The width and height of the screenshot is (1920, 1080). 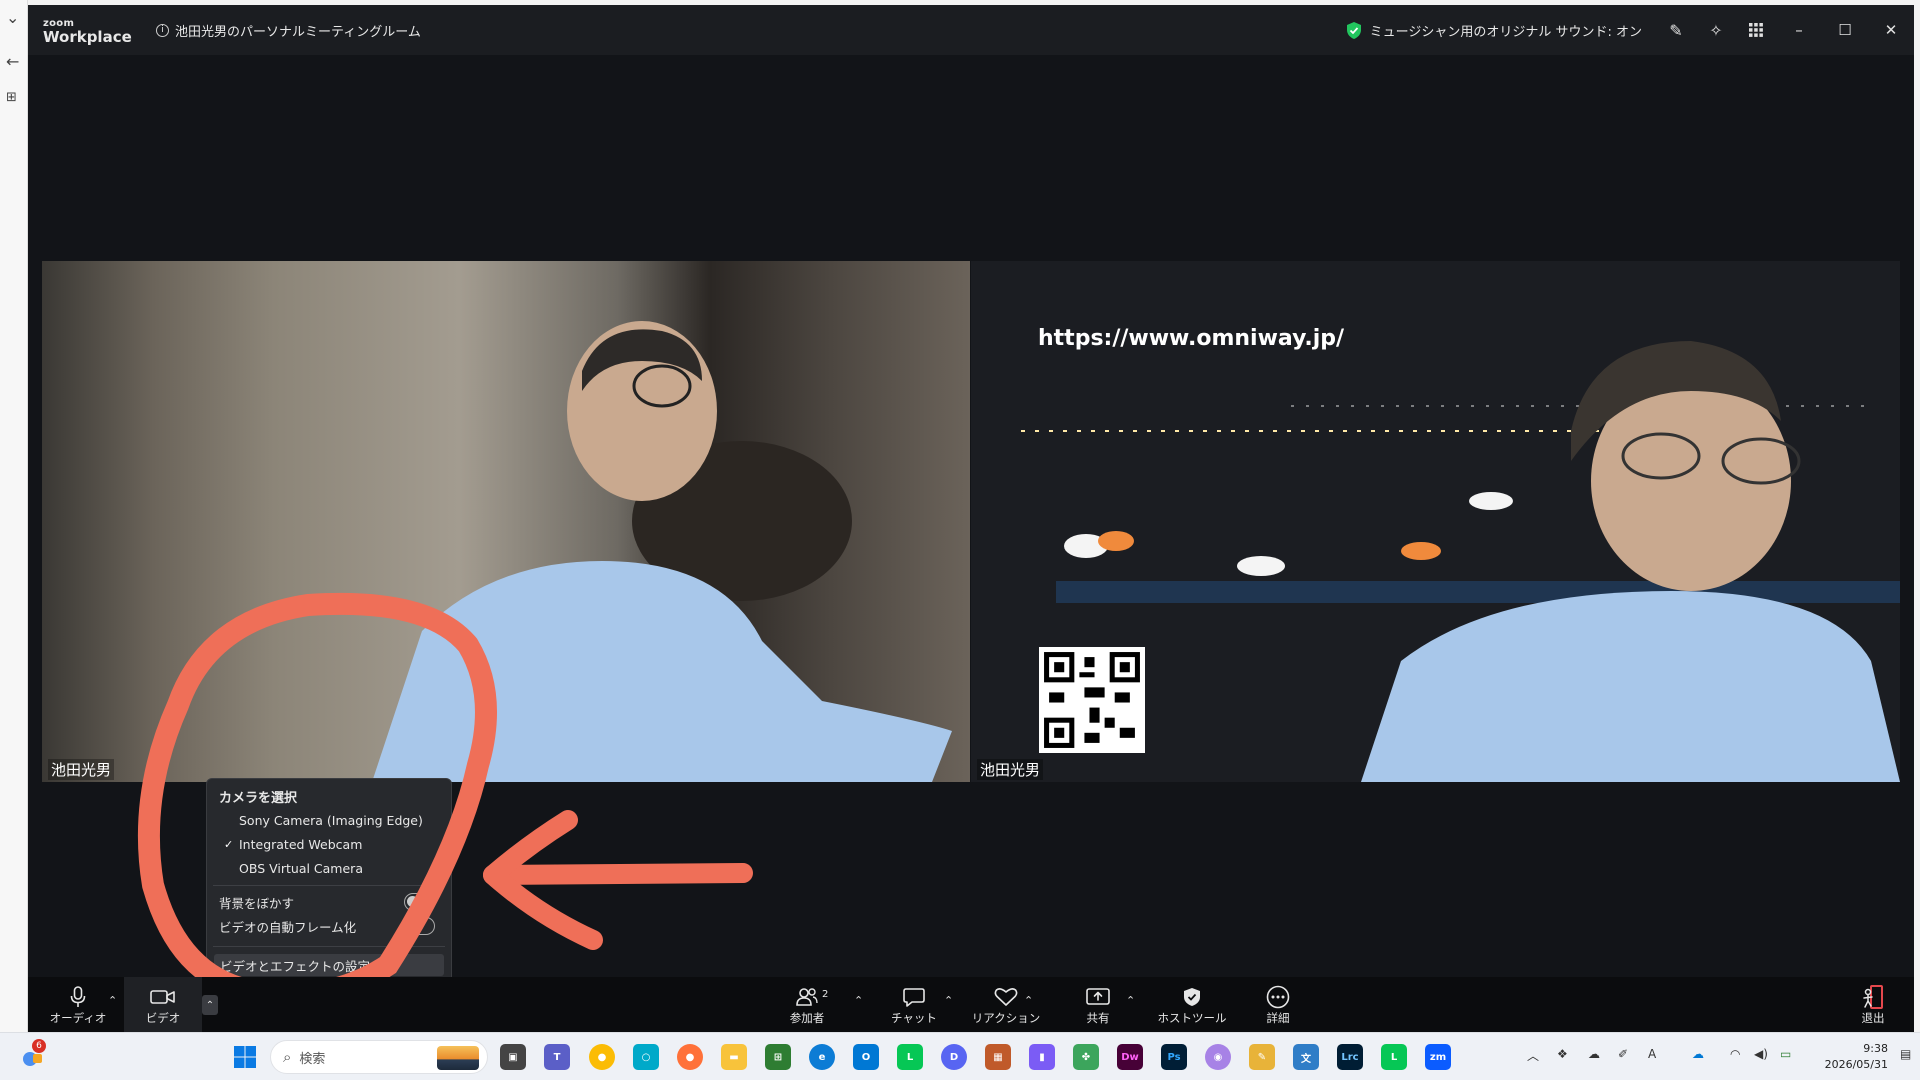 What do you see at coordinates (1652, 1054) in the screenshot?
I see `ime-mode-icon: A` at bounding box center [1652, 1054].